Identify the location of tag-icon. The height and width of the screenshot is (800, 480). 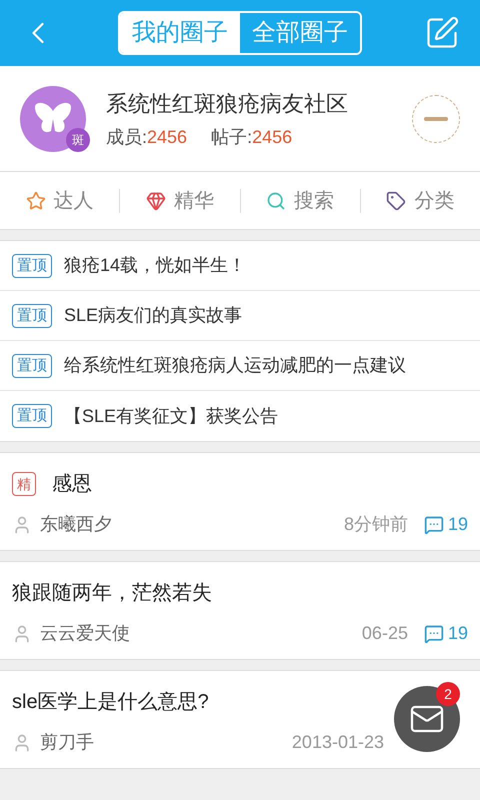
(396, 200).